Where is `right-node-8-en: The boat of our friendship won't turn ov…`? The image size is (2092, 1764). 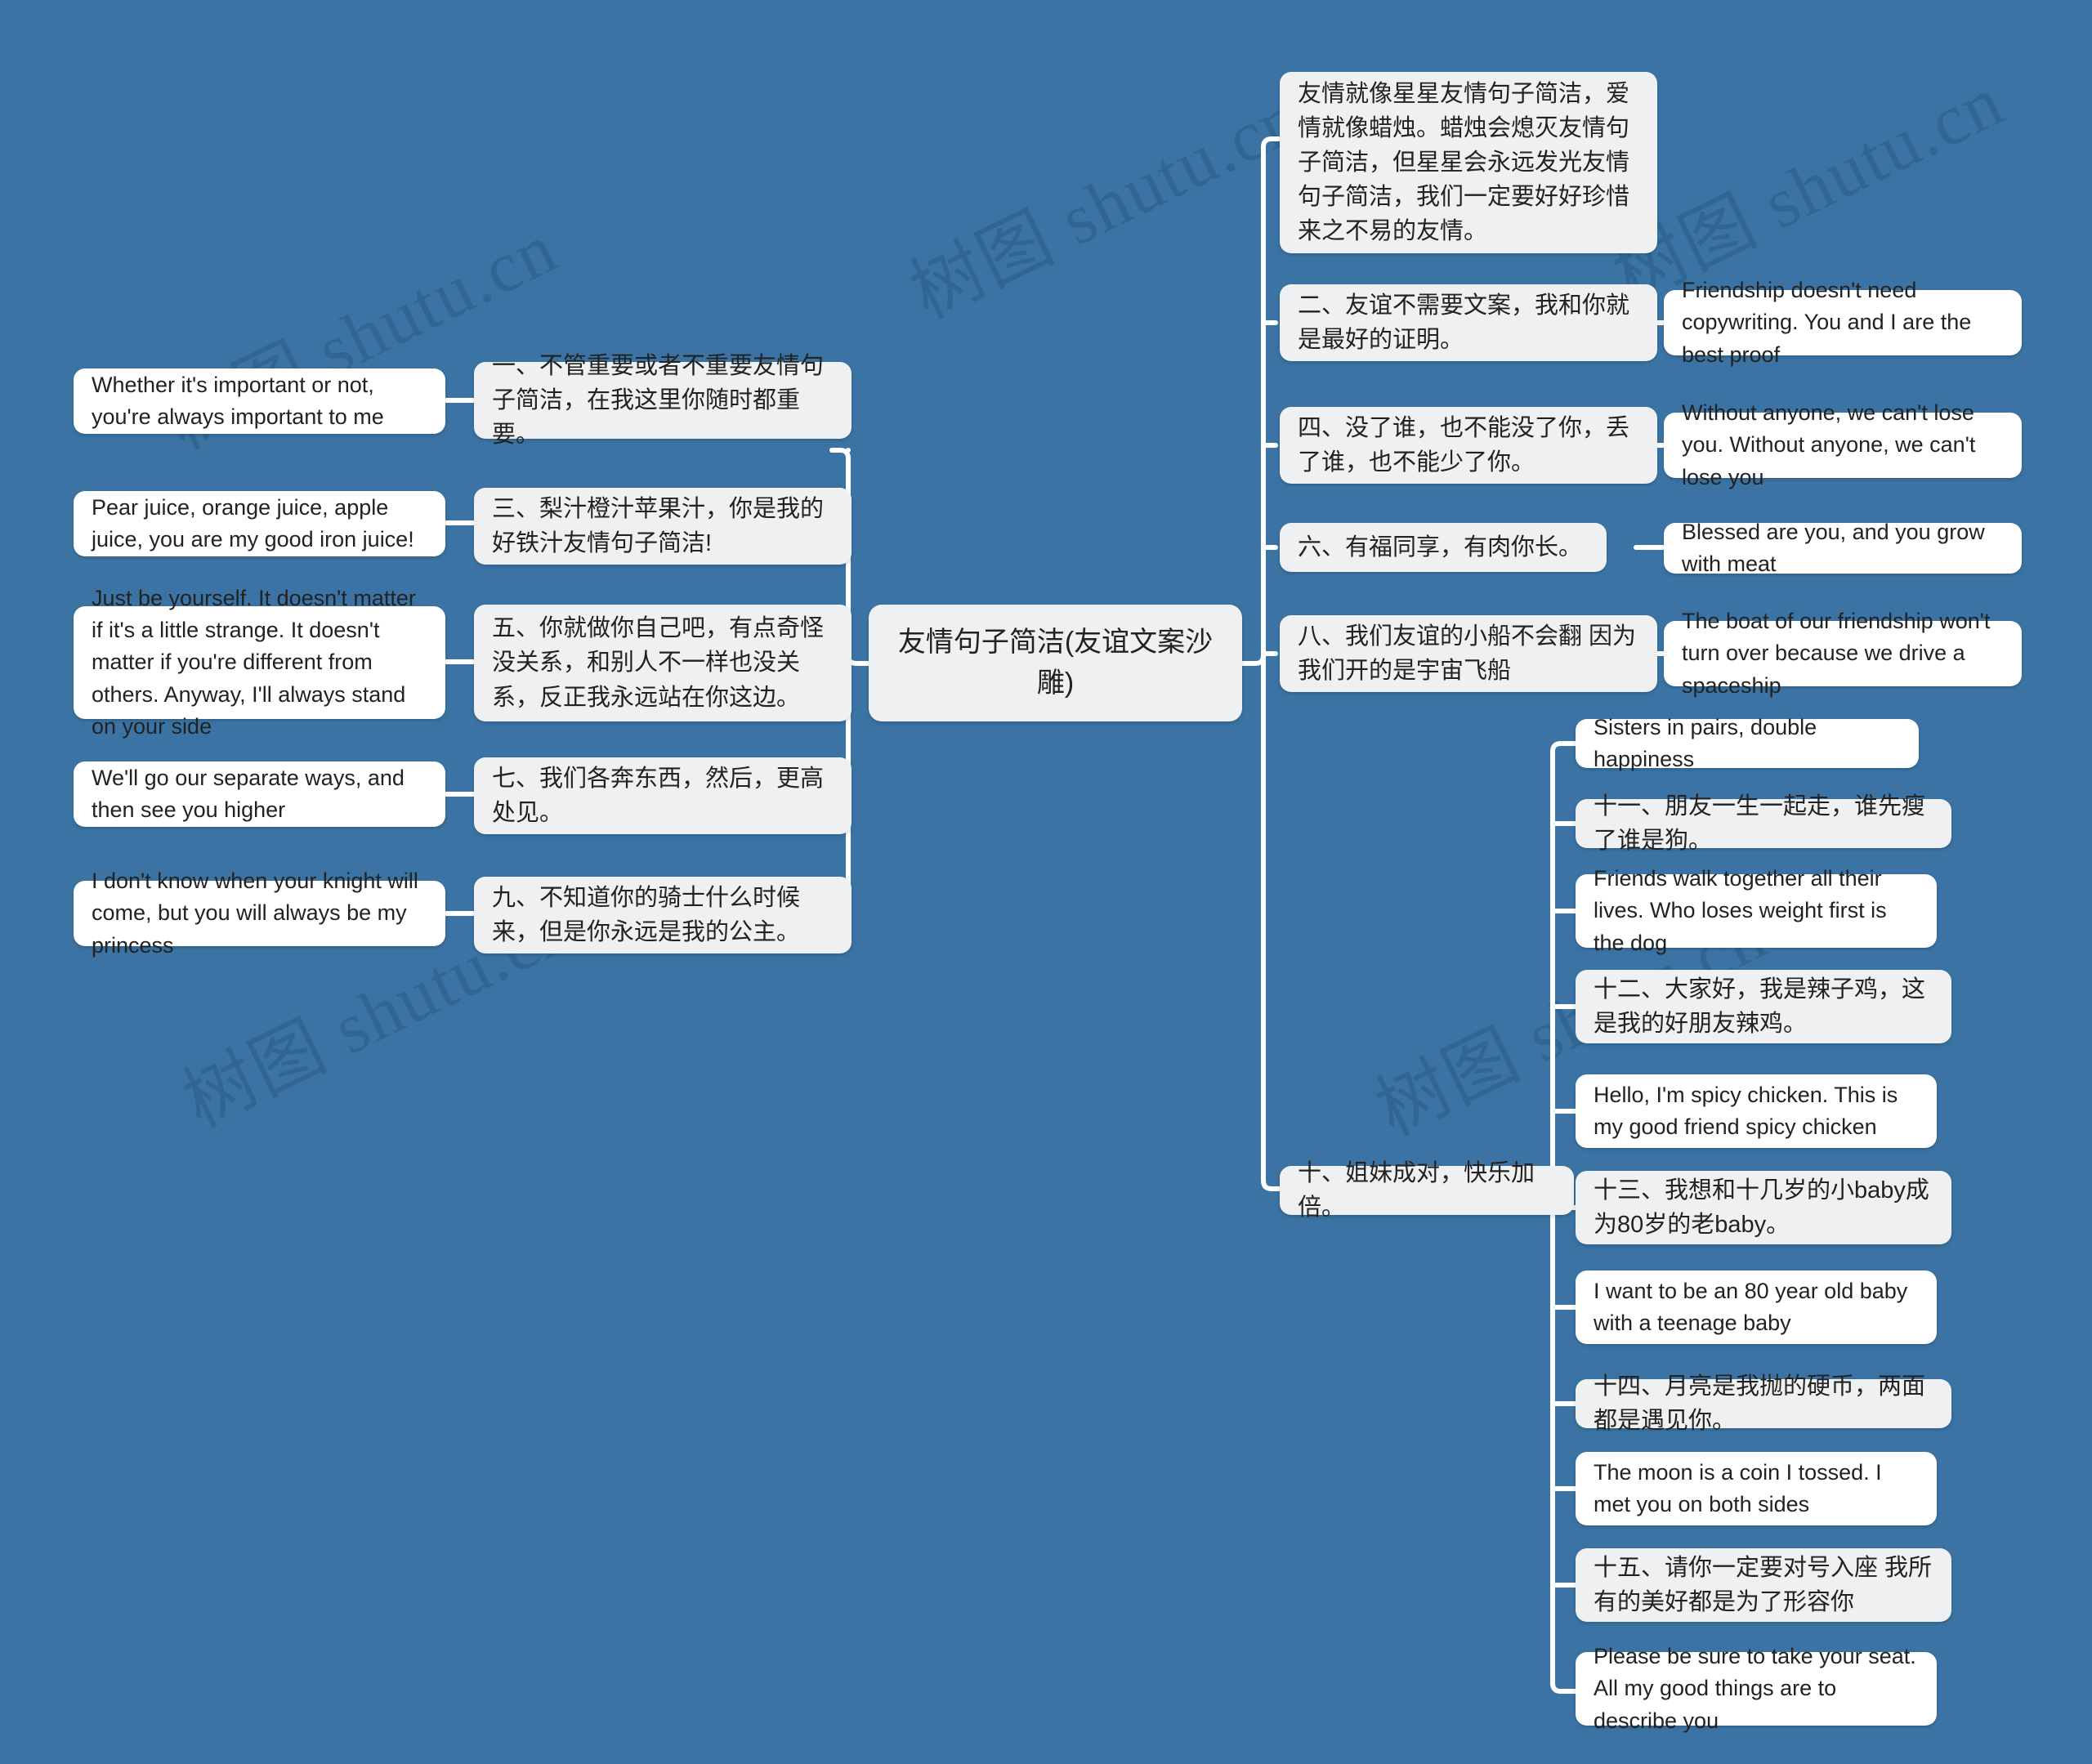
right-node-8-en: The boat of our friendship won't turn ov… is located at coordinates (1843, 653).